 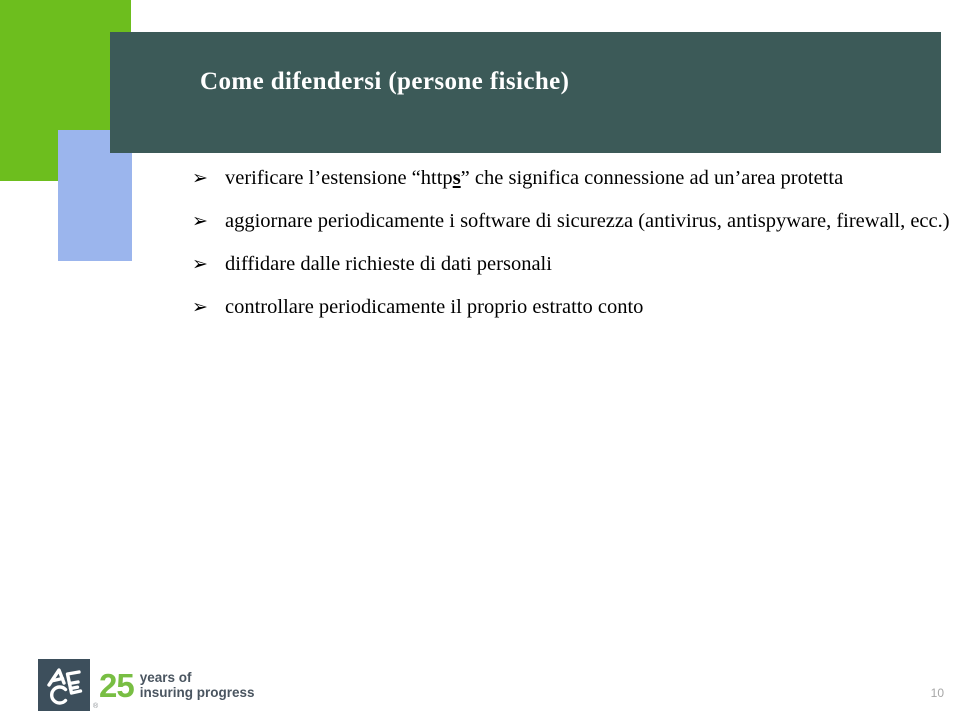 I want to click on ace-logo: ® 25 years of insuring progress, so click(x=146, y=685).